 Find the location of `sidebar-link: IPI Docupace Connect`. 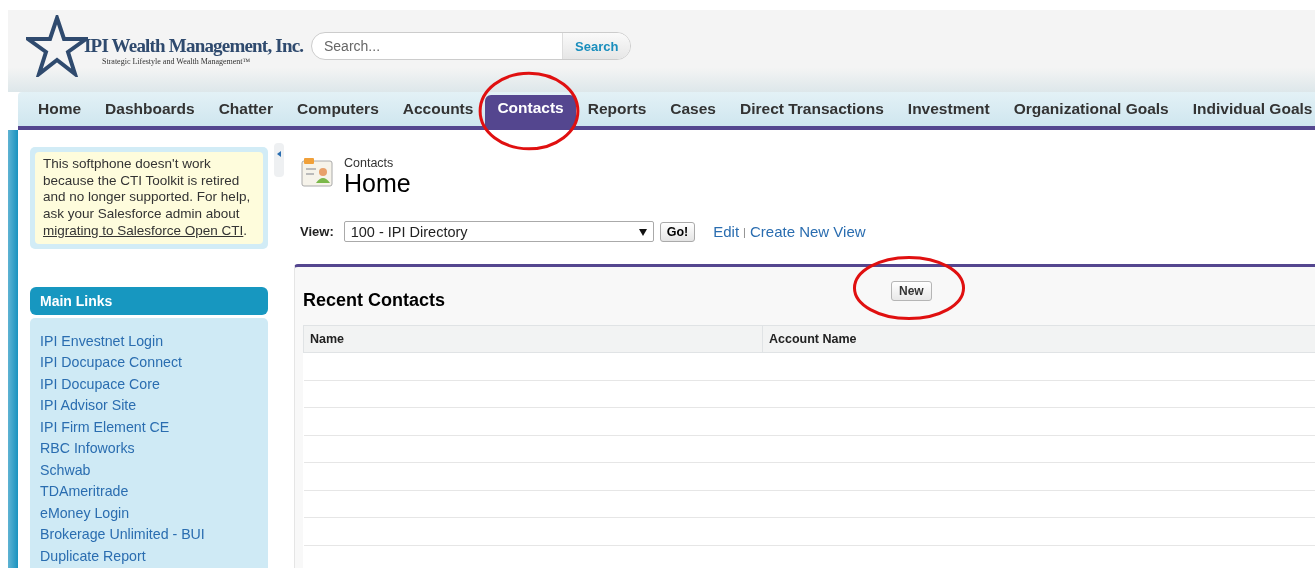

sidebar-link: IPI Docupace Connect is located at coordinates (149, 363).